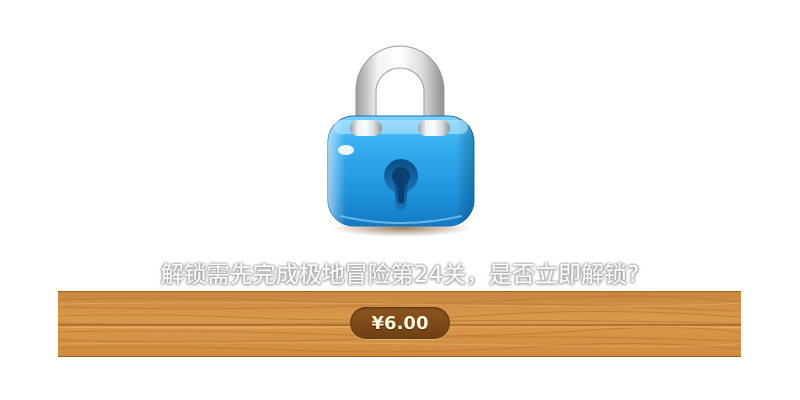 This screenshot has width=800, height=400. Describe the element at coordinates (400, 275) in the screenshot. I see `unlock-prompt-text: 解锁需先完成极地冒险第24关，是否立即解锁?` at that location.